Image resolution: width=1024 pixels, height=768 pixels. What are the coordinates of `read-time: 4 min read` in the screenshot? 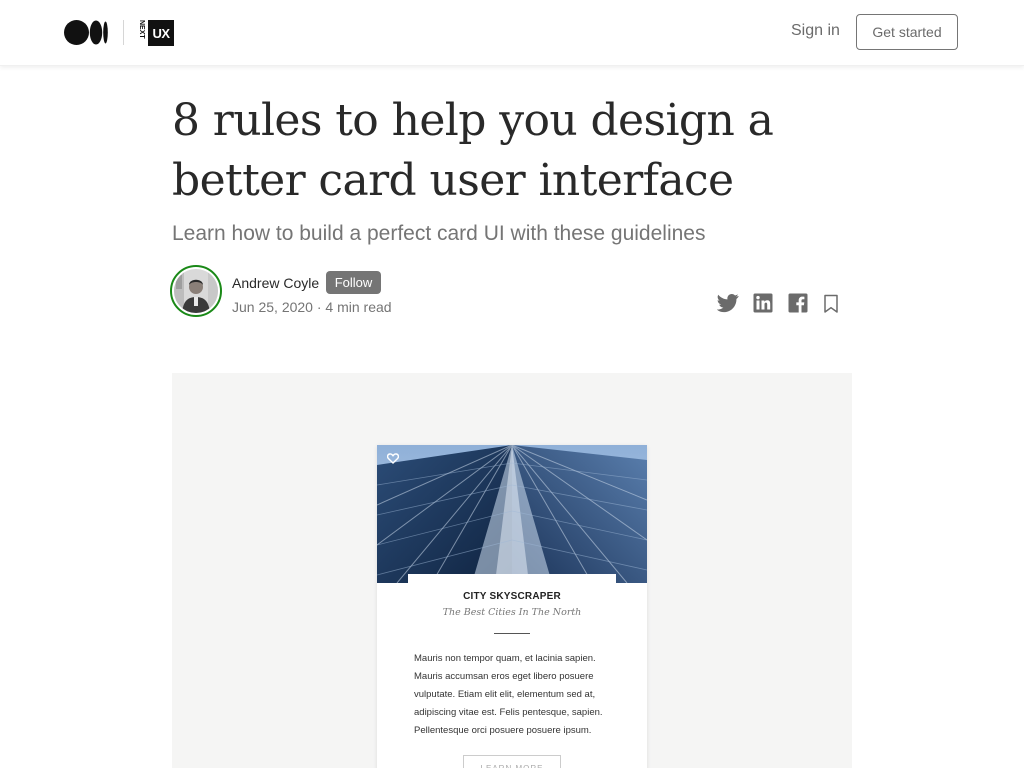 It's located at (358, 307).